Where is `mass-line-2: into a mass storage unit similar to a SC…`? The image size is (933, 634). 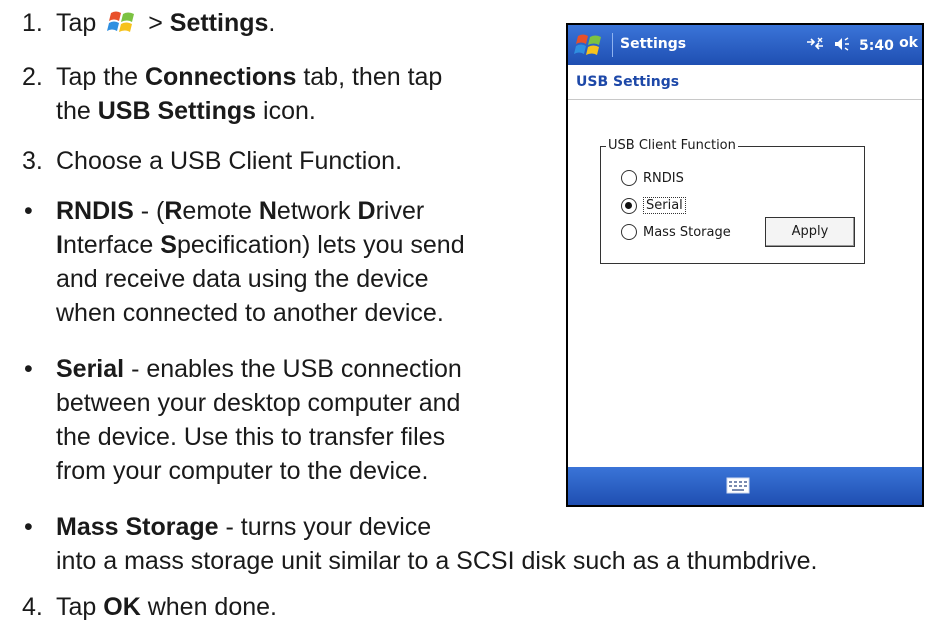
mass-line-2: into a mass storage unit similar to a SC… is located at coordinates (437, 561).